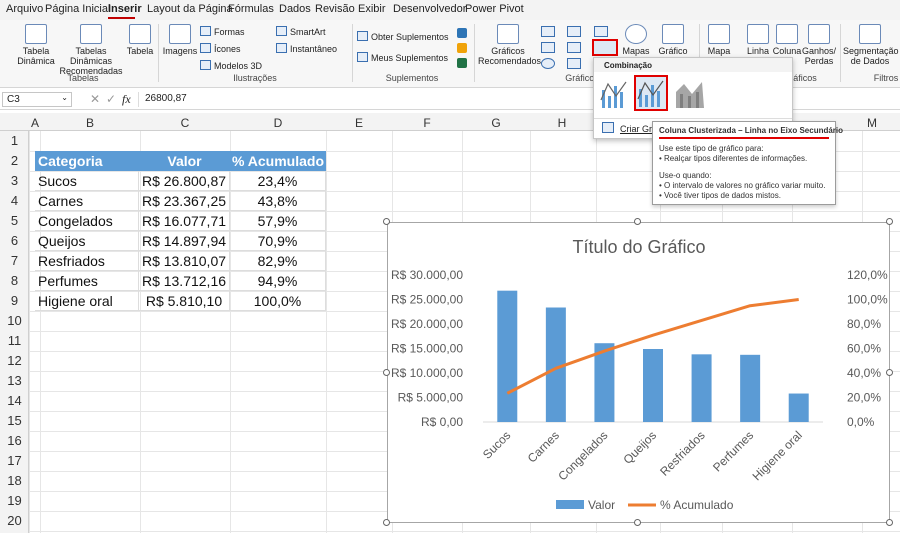  I want to click on row-header: 11, so click(14, 340).